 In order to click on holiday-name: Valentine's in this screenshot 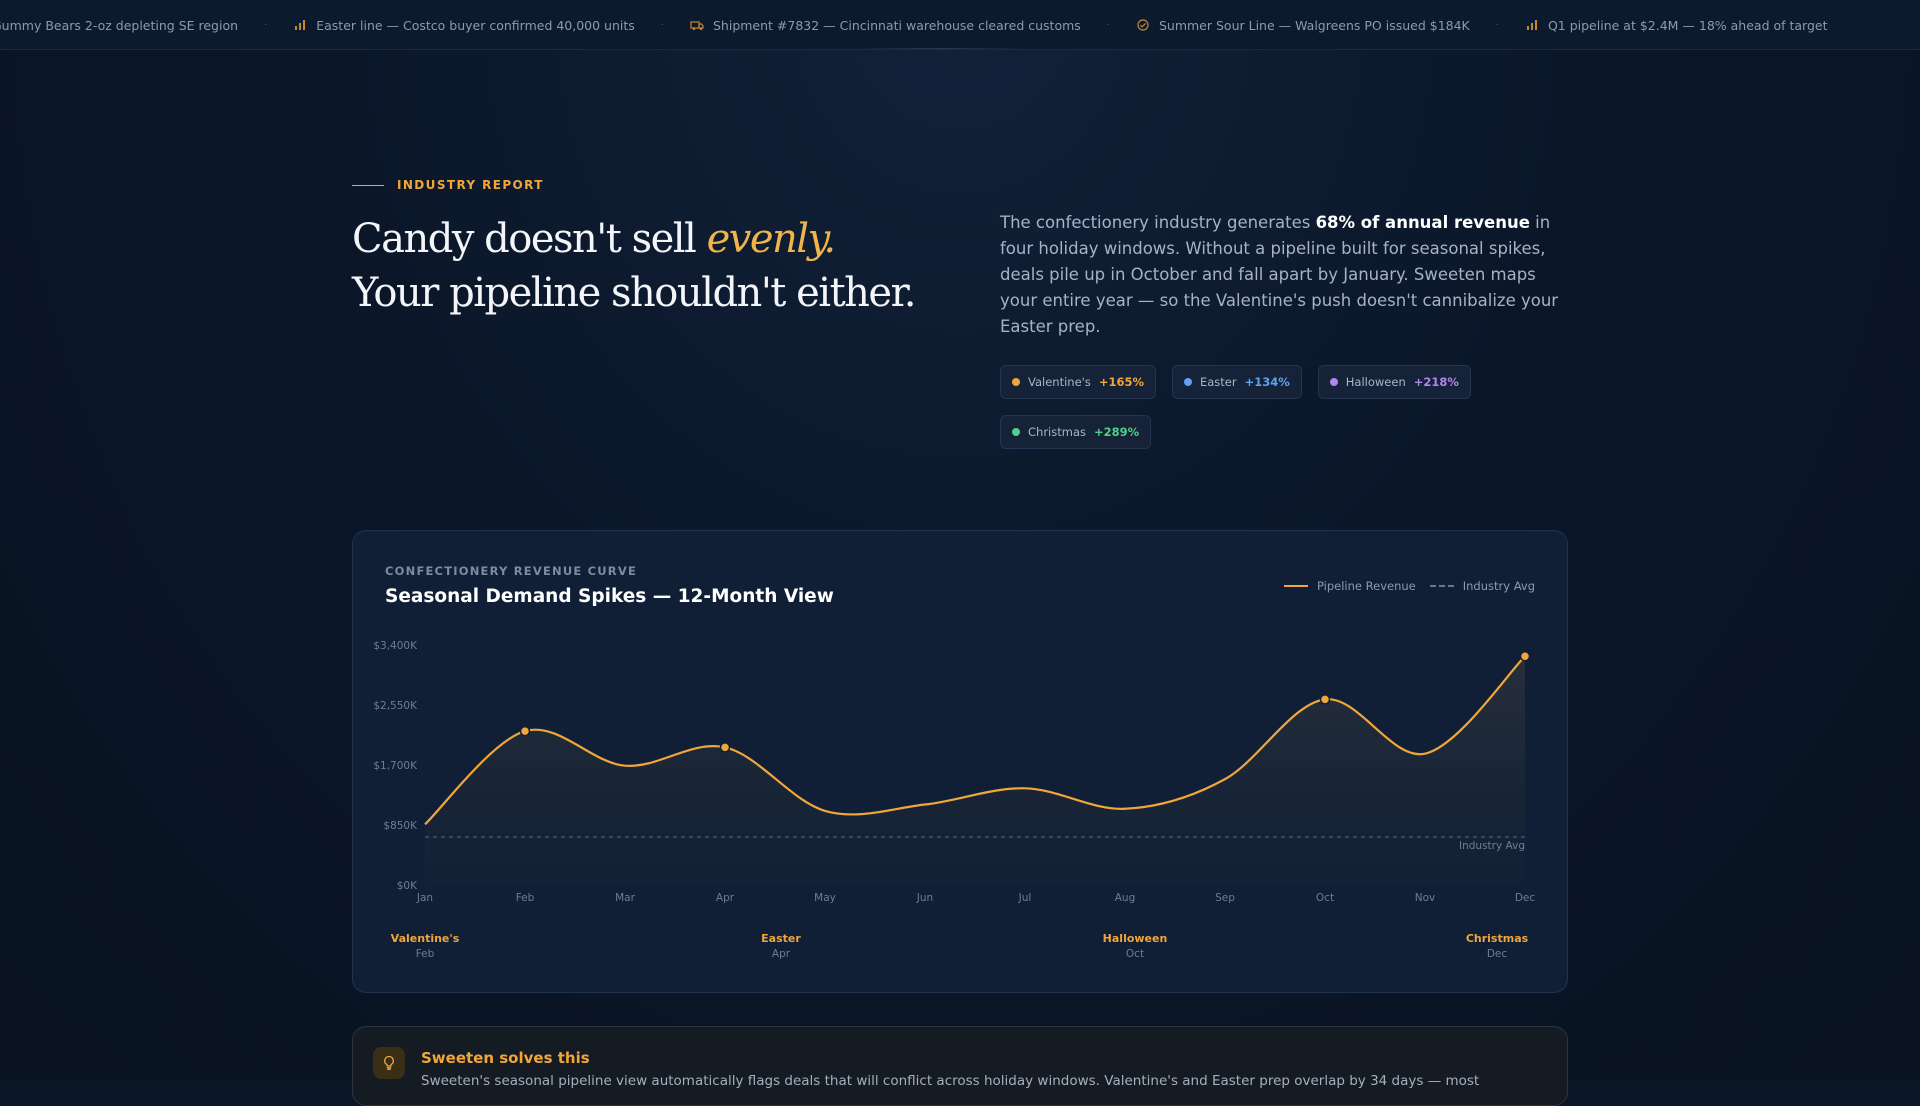, I will do `click(425, 938)`.